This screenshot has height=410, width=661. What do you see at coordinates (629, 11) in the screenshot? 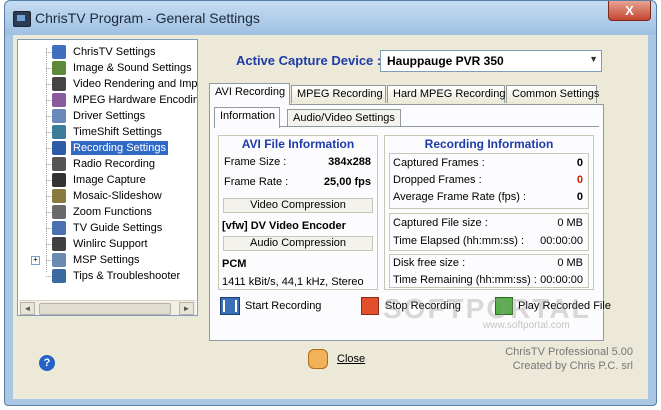
I see `window-close-button: X` at bounding box center [629, 11].